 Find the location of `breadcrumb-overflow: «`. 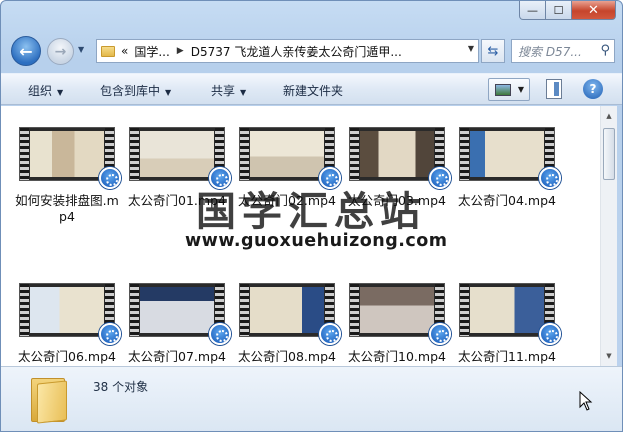

breadcrumb-overflow: « is located at coordinates (124, 51).